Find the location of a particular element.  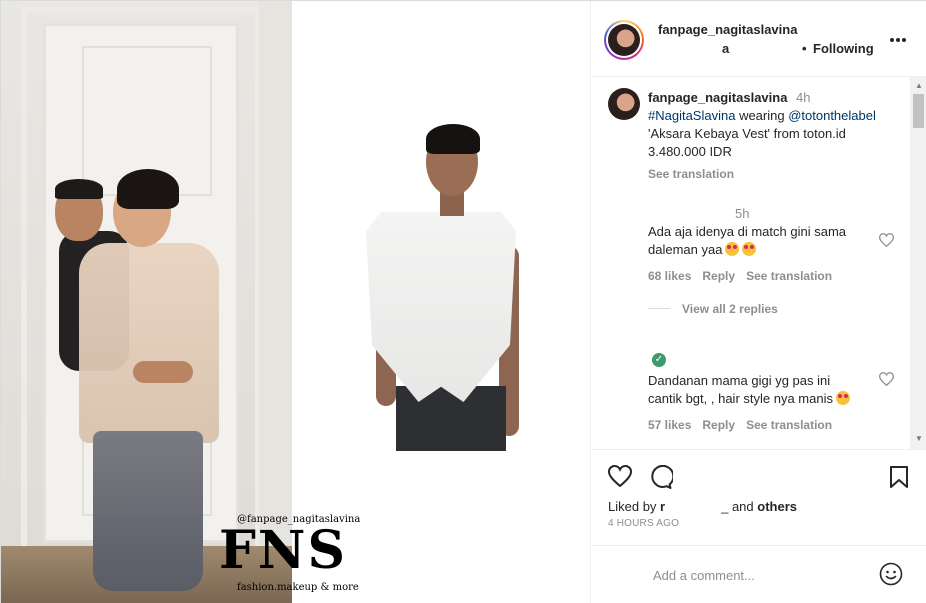

comment-likes: 68 likes is located at coordinates (669, 276).